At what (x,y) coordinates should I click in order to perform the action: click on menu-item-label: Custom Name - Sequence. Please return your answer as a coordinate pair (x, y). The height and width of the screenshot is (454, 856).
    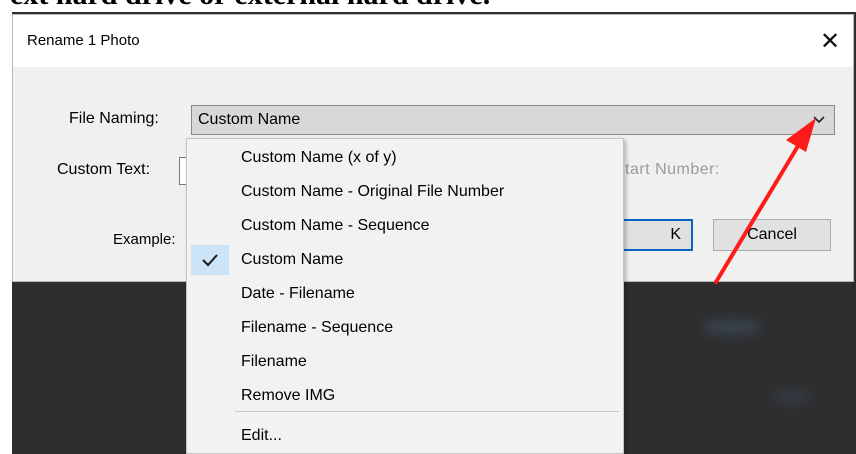
    Looking at the image, I should click on (335, 225).